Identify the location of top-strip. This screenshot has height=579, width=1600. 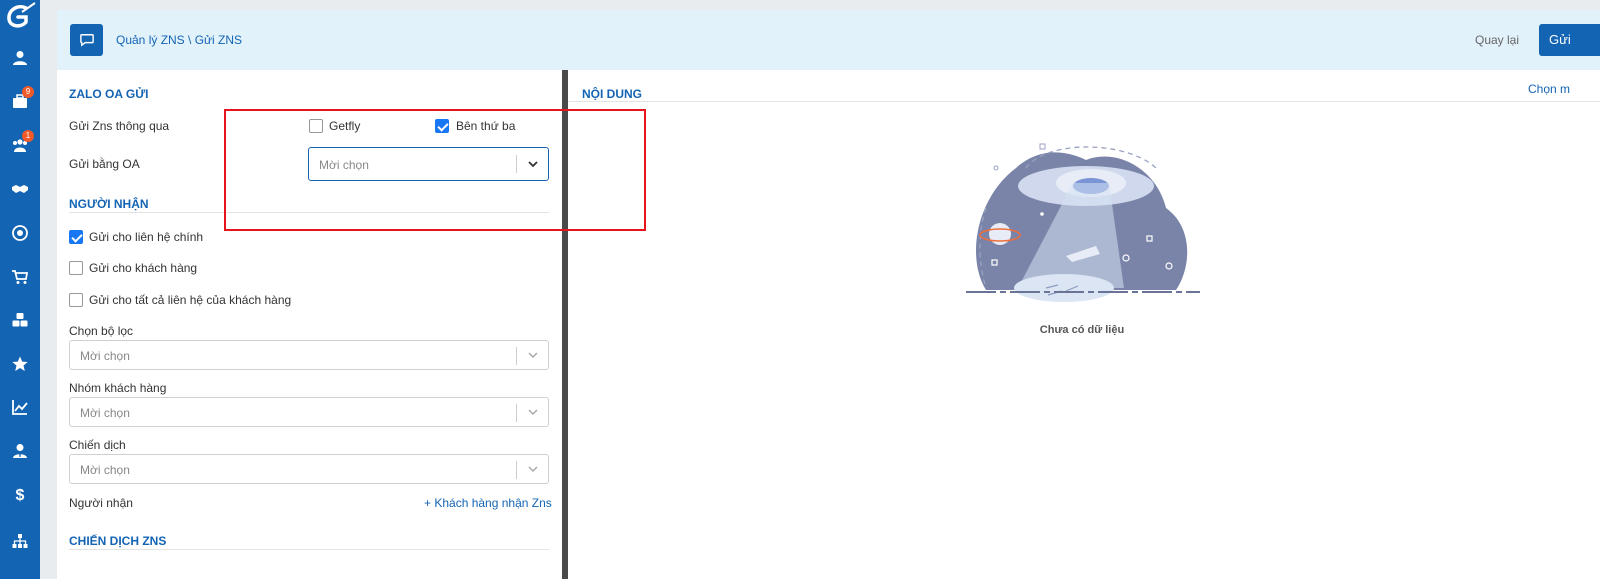
(820, 5).